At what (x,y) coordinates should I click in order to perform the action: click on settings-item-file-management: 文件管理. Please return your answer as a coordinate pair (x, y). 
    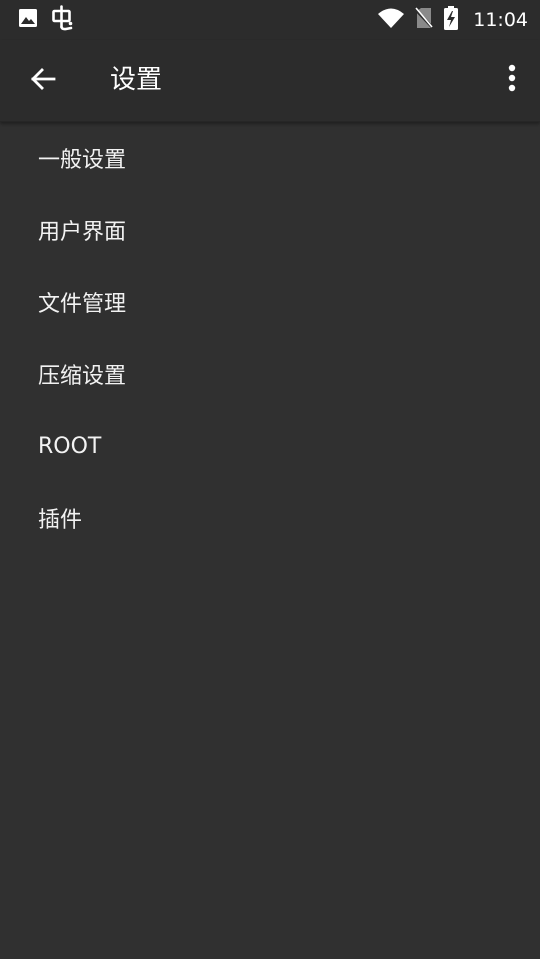
    Looking at the image, I should click on (270, 302).